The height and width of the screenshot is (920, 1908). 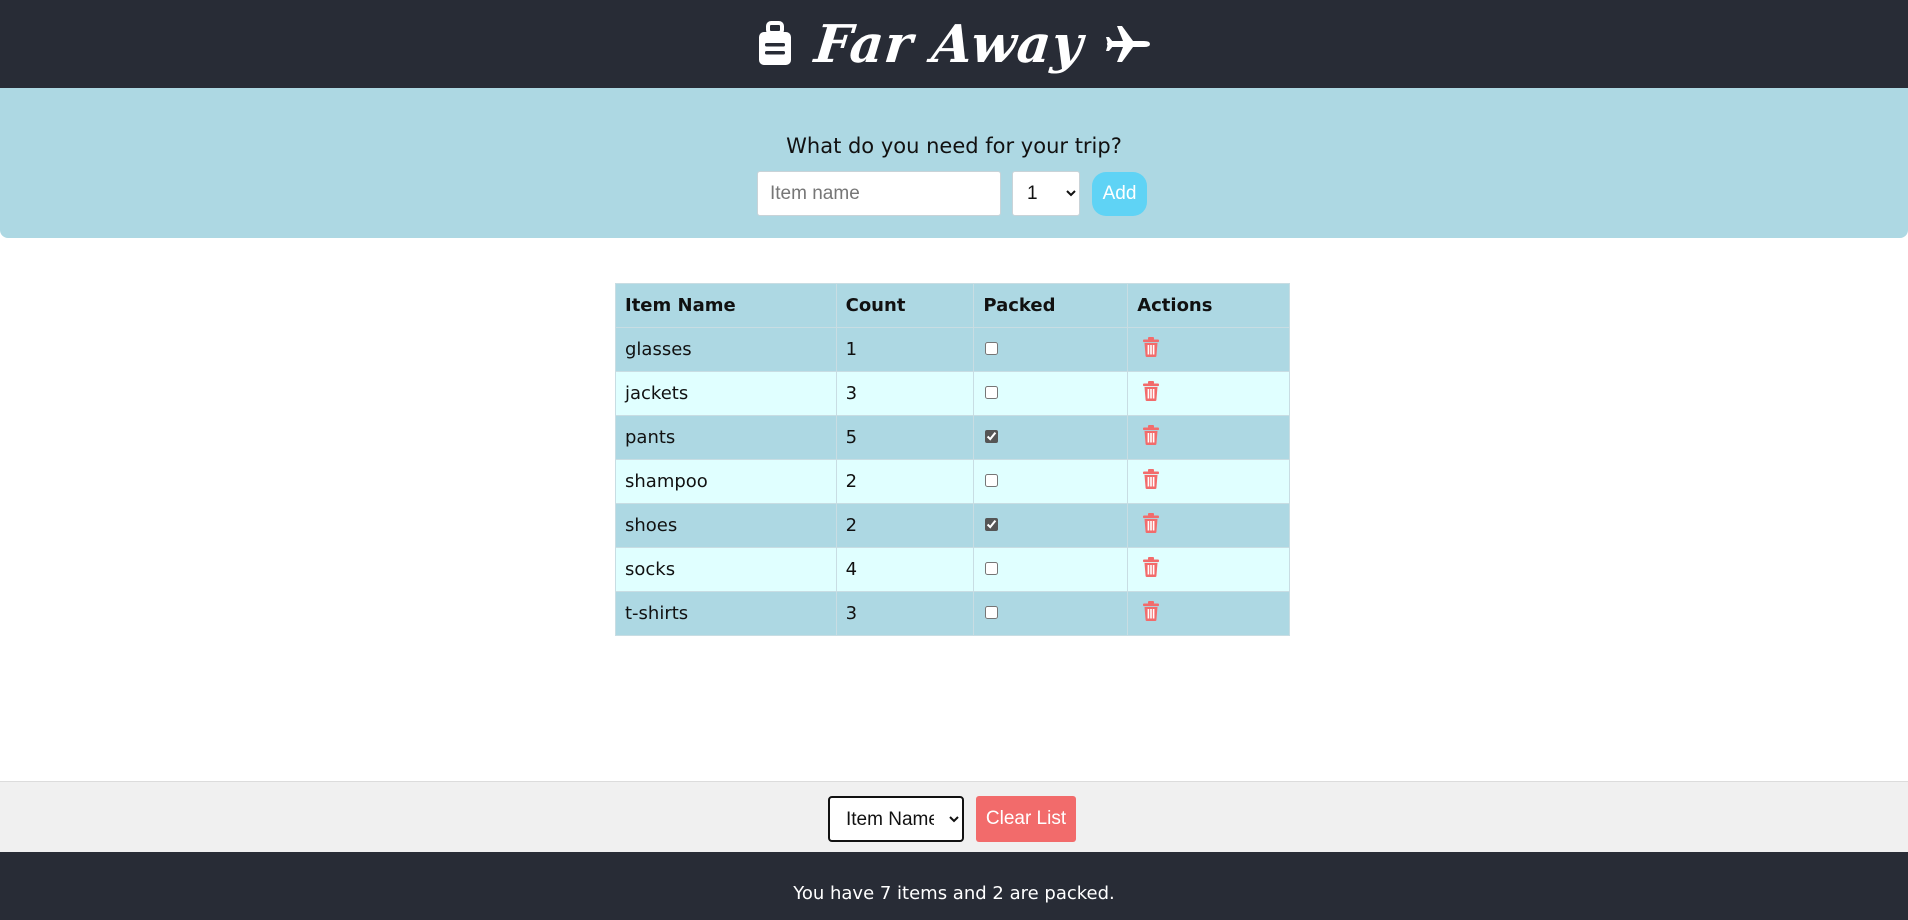 What do you see at coordinates (905, 569) in the screenshot?
I see `item-count-cell: 4` at bounding box center [905, 569].